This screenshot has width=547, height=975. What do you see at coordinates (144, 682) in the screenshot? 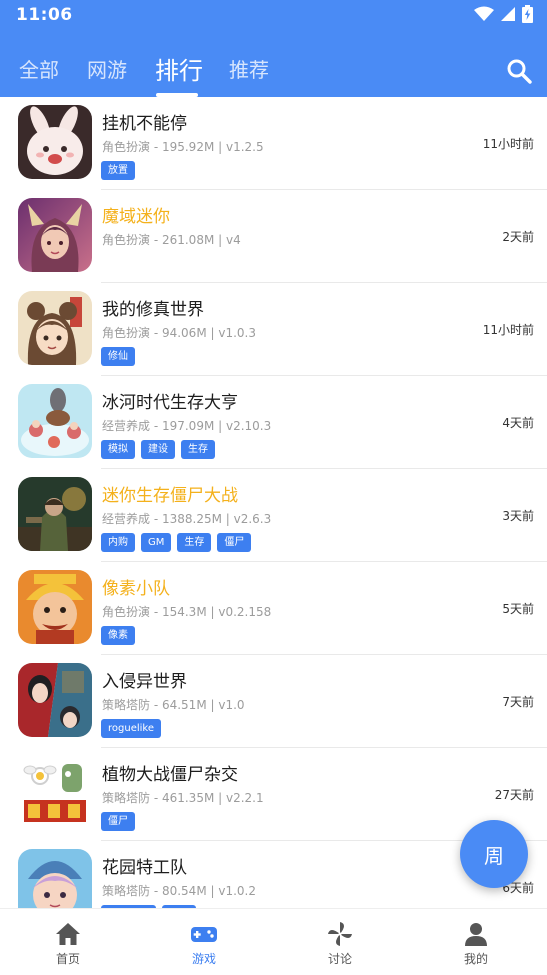
I see `game-title: 入侵异世界` at bounding box center [144, 682].